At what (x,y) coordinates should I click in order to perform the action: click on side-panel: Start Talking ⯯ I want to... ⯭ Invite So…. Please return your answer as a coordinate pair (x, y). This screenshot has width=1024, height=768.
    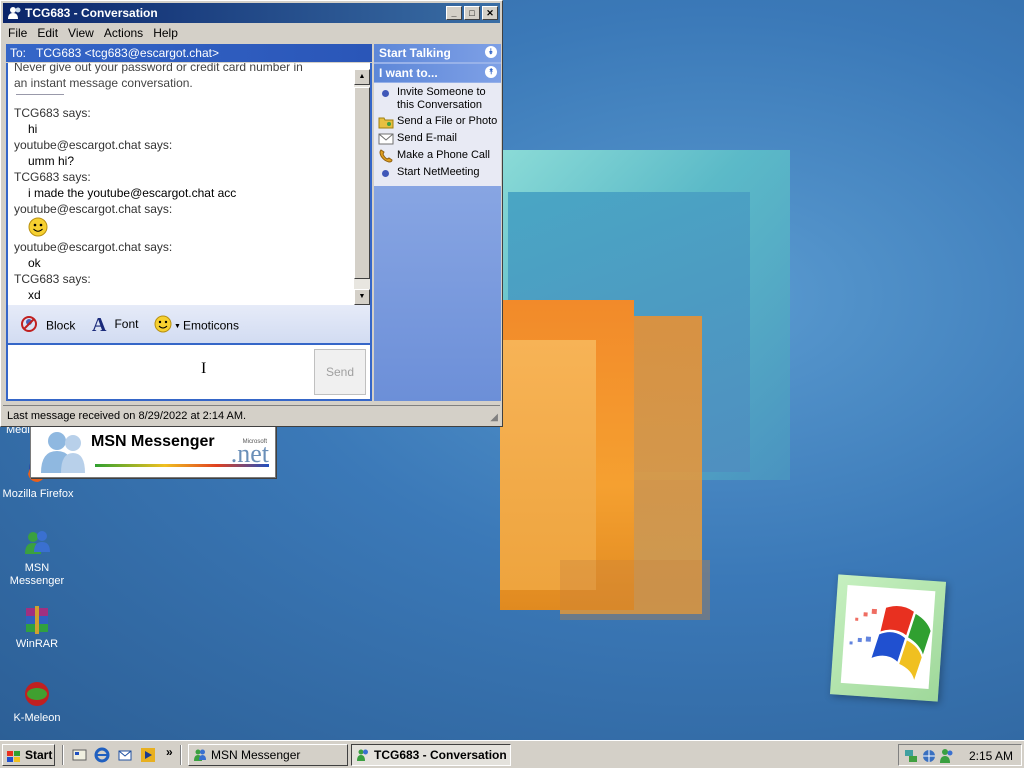
    Looking at the image, I should click on (437, 222).